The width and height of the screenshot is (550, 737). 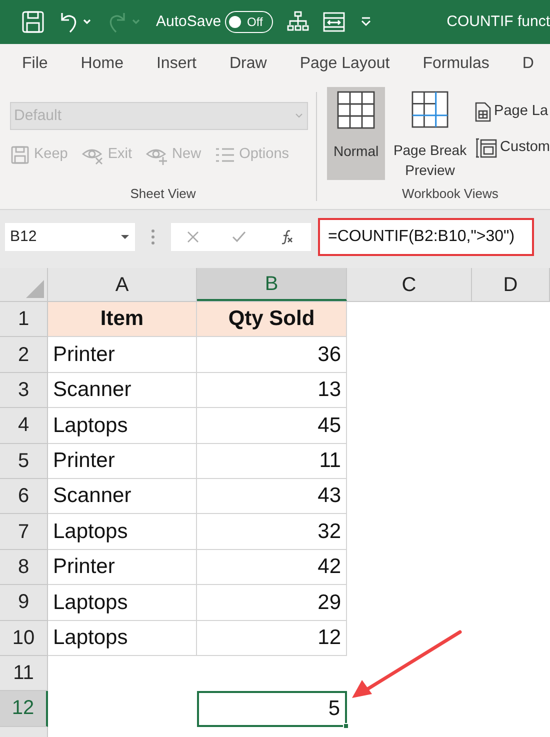 What do you see at coordinates (346, 725) in the screenshot?
I see `fill-handle` at bounding box center [346, 725].